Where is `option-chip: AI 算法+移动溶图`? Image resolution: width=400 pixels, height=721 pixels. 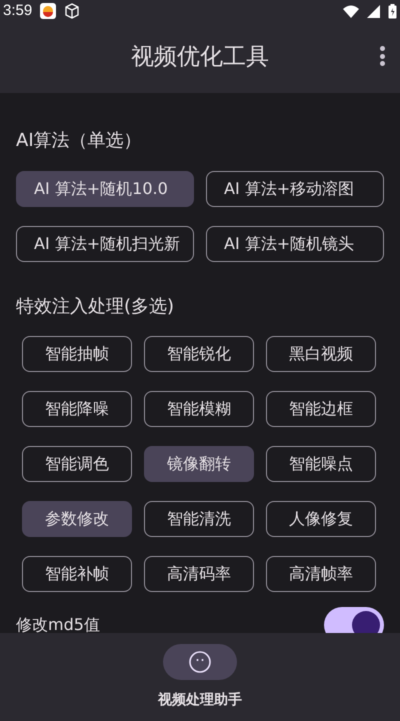 option-chip: AI 算法+移动溶图 is located at coordinates (295, 189).